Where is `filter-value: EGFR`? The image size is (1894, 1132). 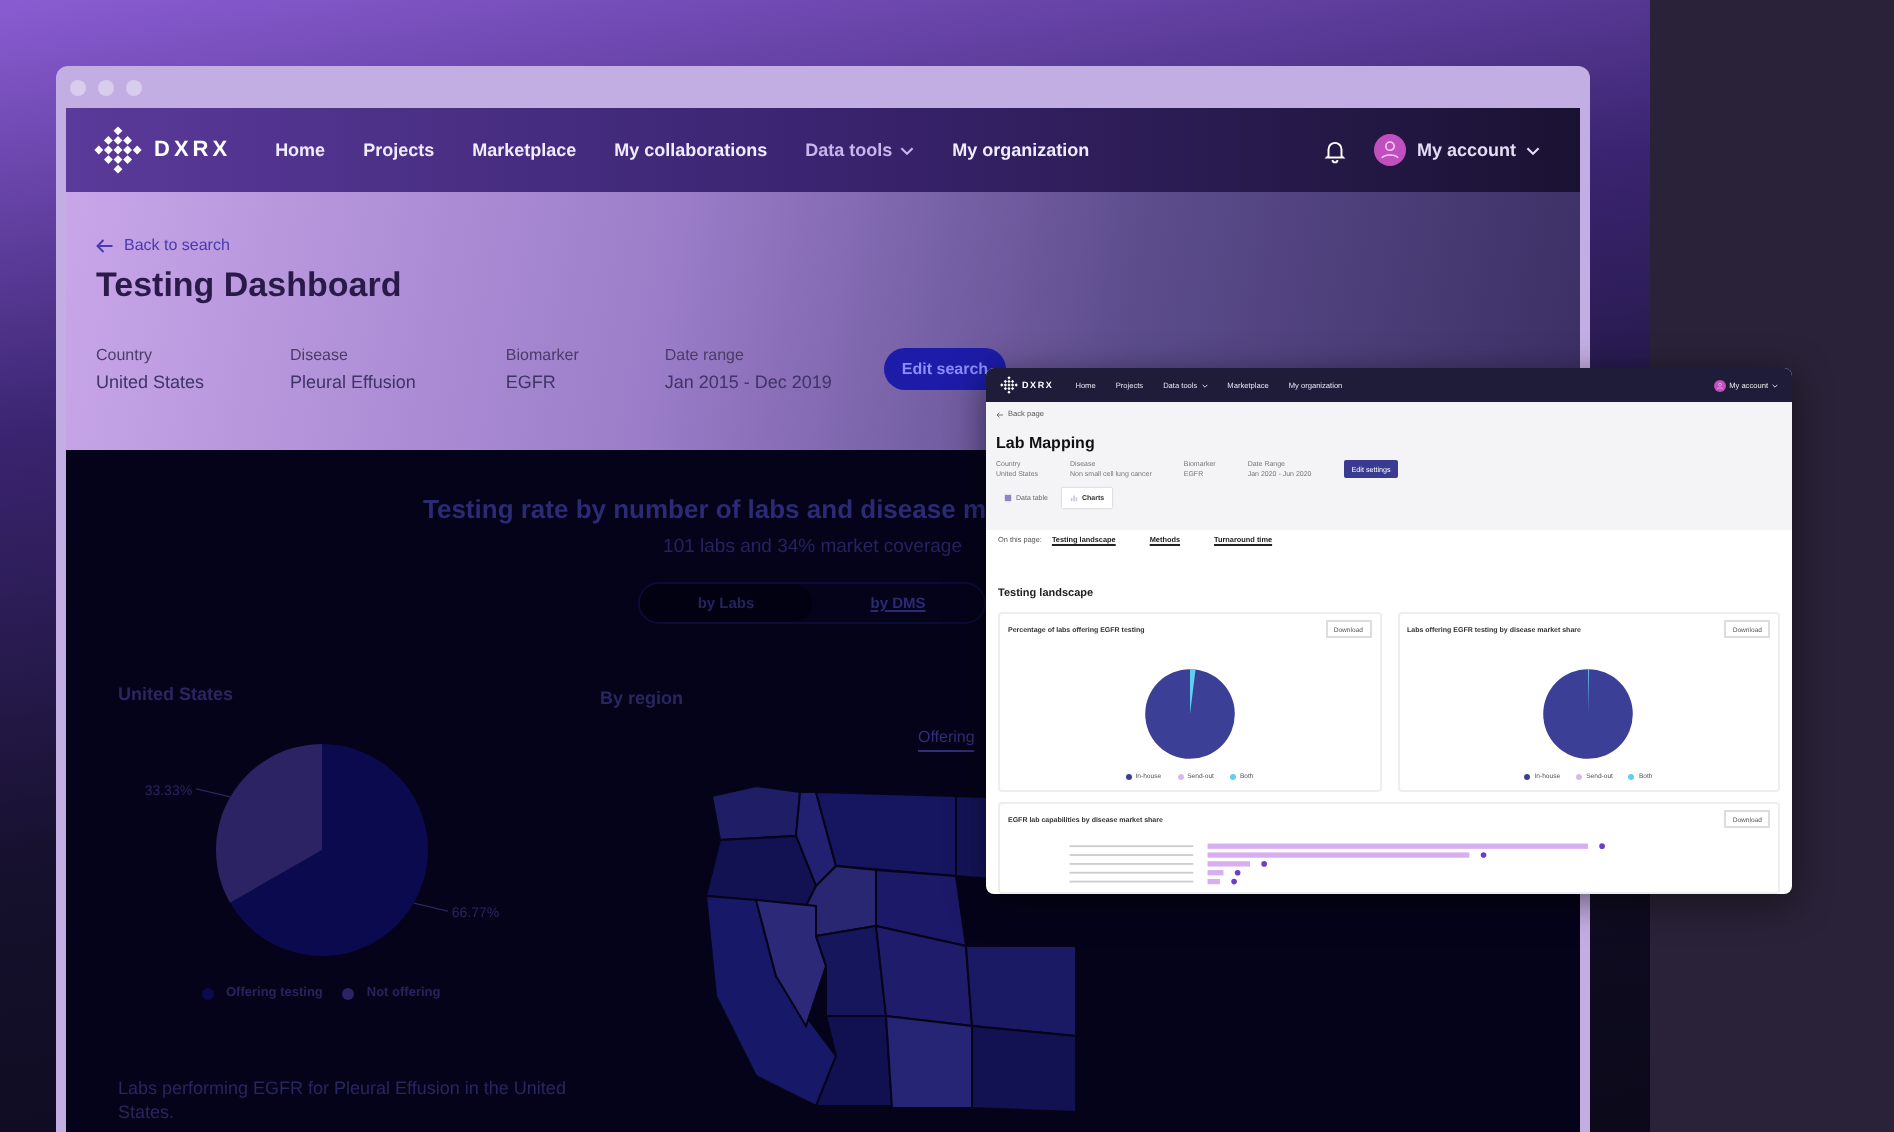
filter-value: EGFR is located at coordinates (531, 382).